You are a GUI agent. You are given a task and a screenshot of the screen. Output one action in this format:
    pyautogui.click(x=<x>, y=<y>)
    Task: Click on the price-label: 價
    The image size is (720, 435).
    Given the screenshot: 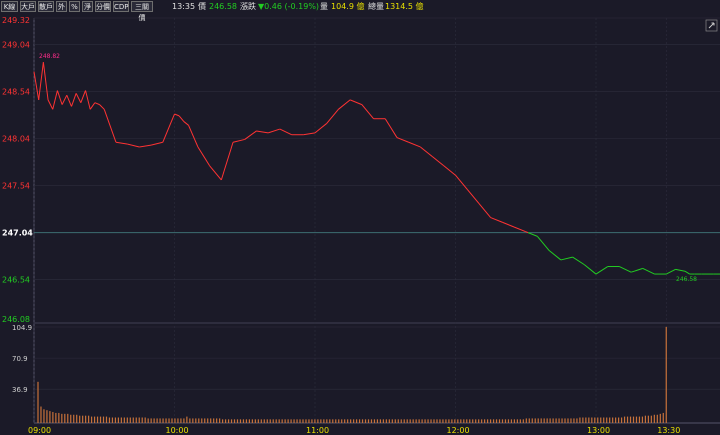 What is the action you would take?
    pyautogui.click(x=202, y=6)
    